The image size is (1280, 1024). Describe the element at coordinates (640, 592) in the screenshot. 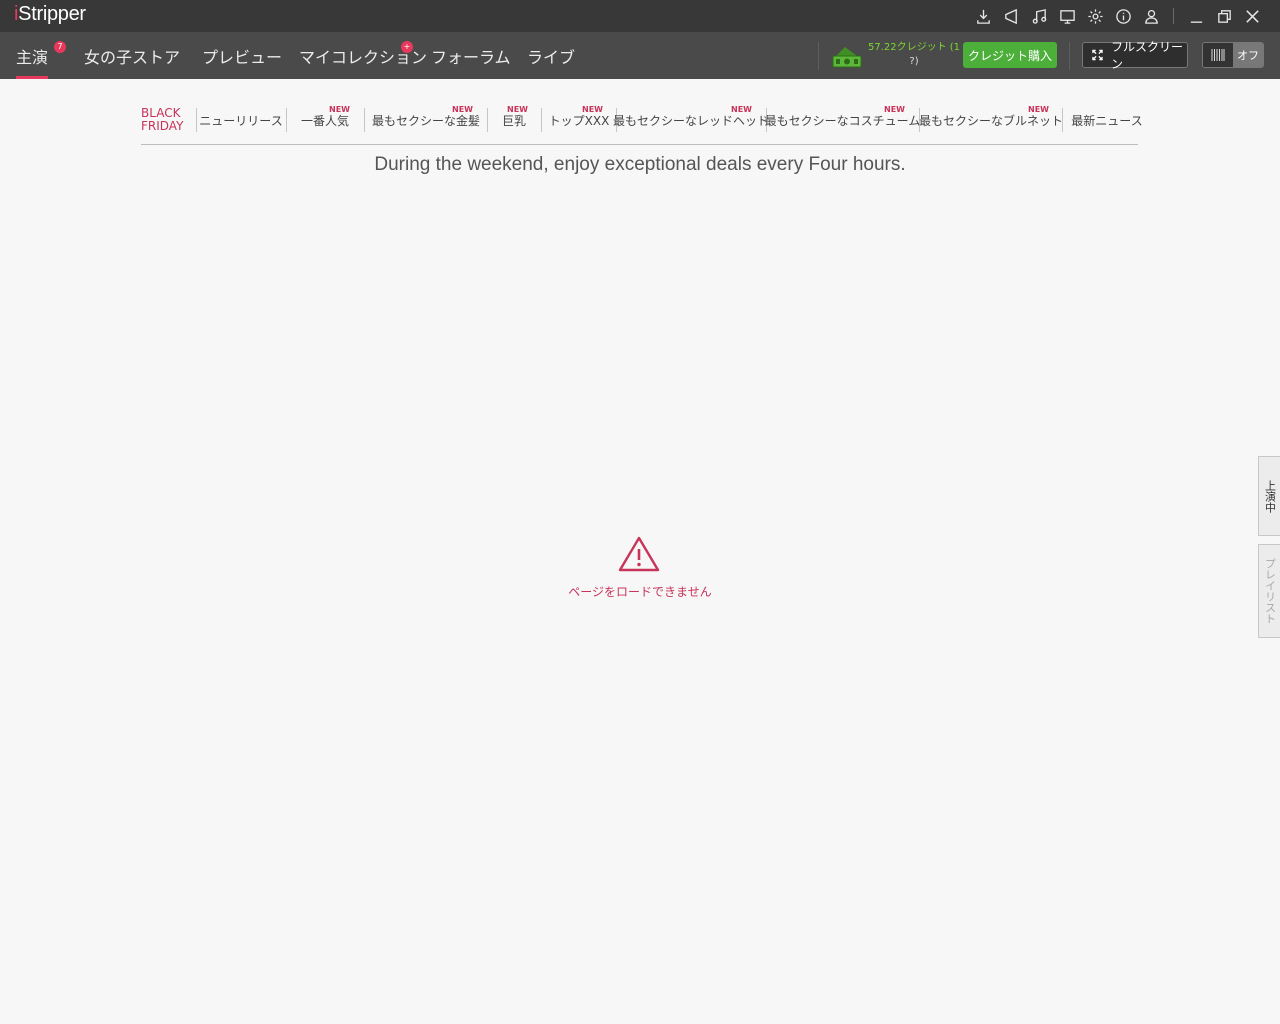

I see `error-message: ページをロードできません` at that location.